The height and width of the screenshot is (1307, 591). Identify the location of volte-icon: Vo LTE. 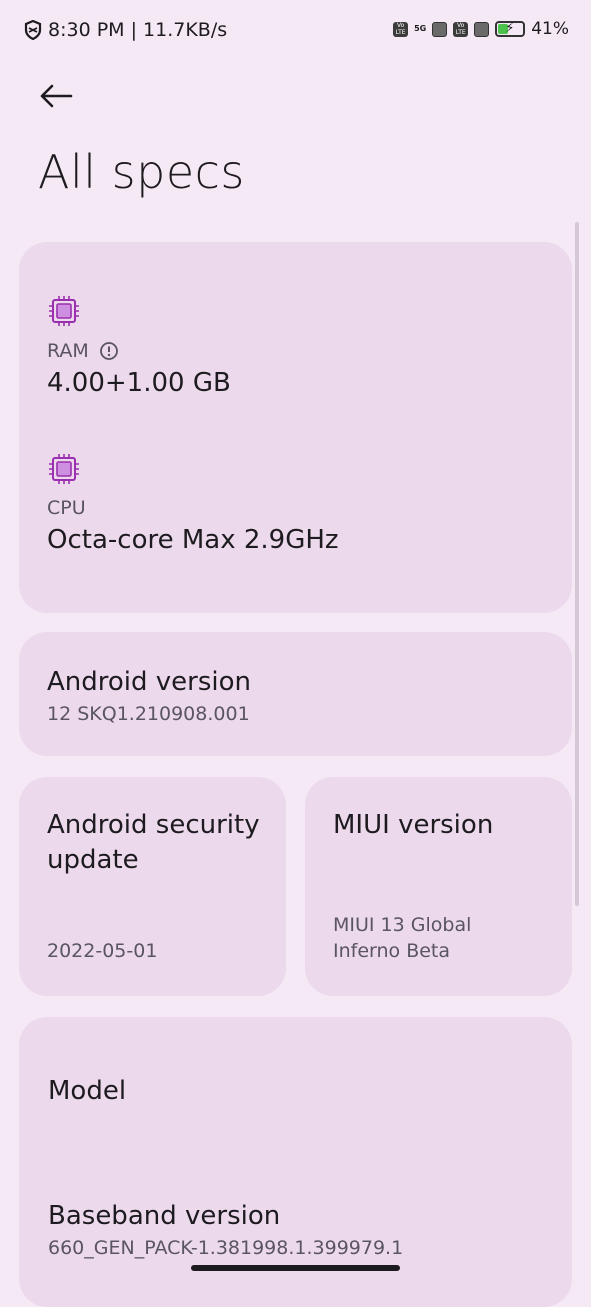
(401, 29).